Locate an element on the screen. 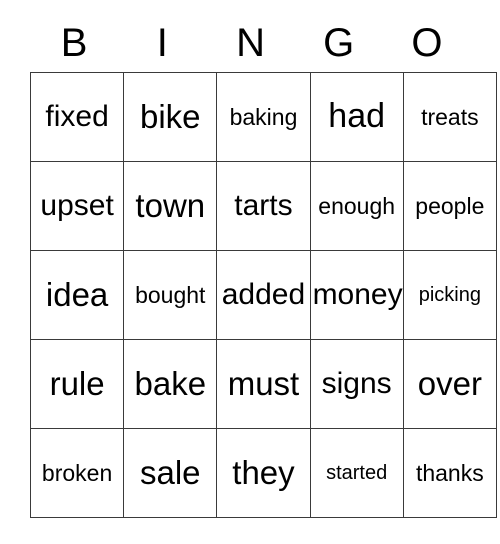 Image resolution: width=500 pixels, height=544 pixels. bingo-cell-label: thanks is located at coordinates (449, 472).